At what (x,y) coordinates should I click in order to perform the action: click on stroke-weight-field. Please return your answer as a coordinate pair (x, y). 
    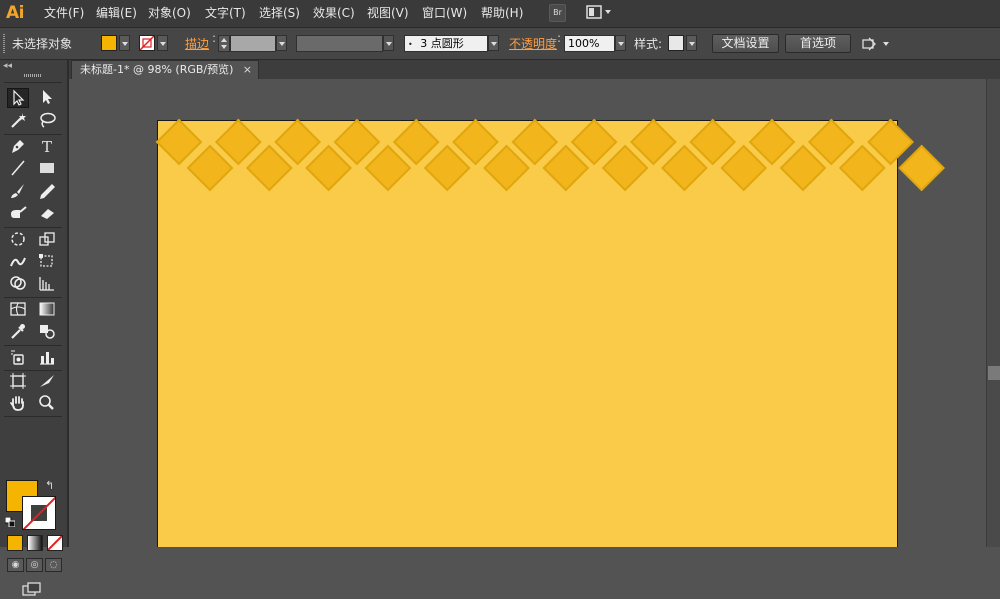
    Looking at the image, I should click on (253, 43).